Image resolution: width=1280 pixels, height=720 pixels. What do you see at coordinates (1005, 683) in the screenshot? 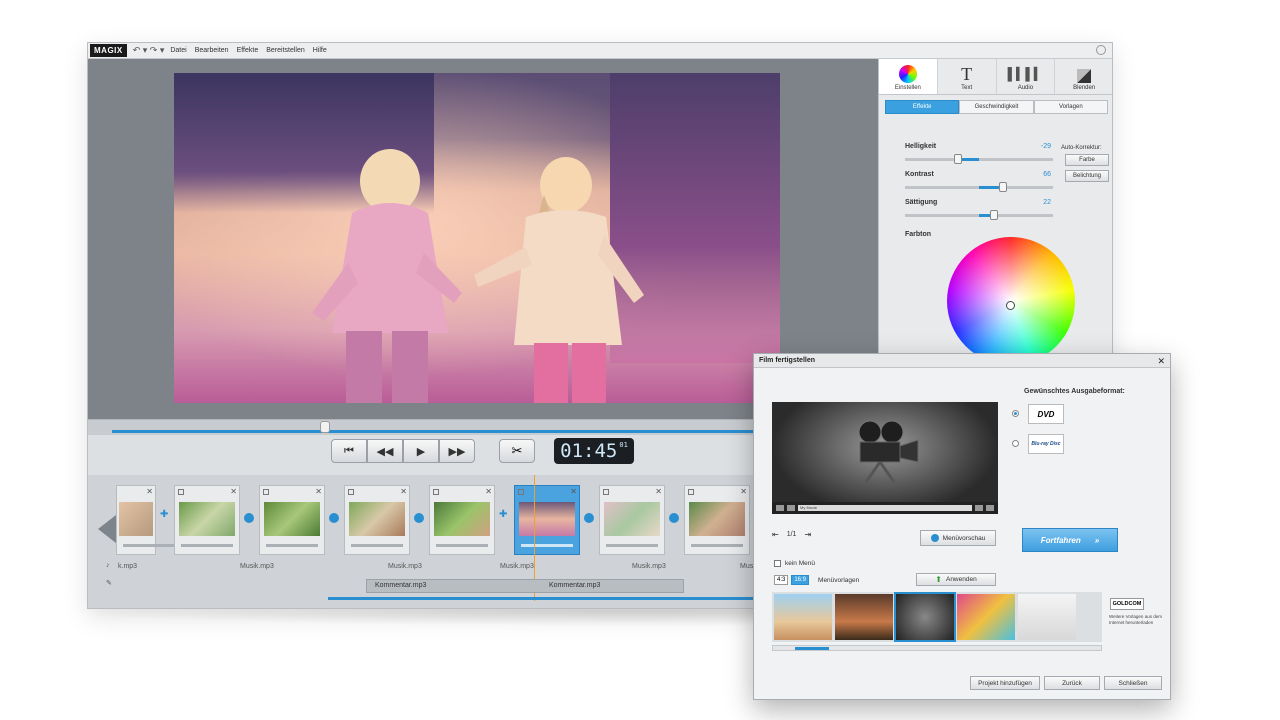
I see `projekt-hinzufuegen-button: Projekt hinzufügen` at bounding box center [1005, 683].